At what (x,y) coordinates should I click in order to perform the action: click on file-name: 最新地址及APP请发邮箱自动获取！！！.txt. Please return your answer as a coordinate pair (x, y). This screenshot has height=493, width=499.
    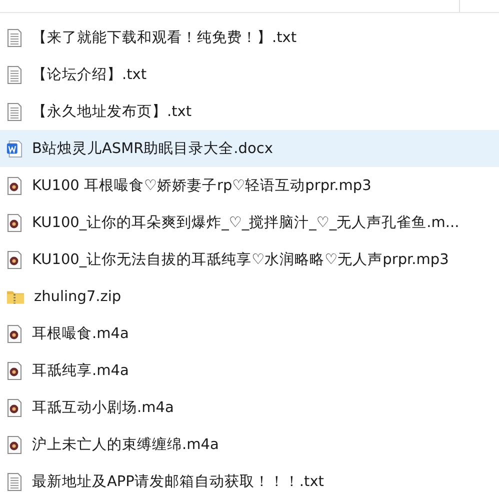
    Looking at the image, I should click on (178, 481).